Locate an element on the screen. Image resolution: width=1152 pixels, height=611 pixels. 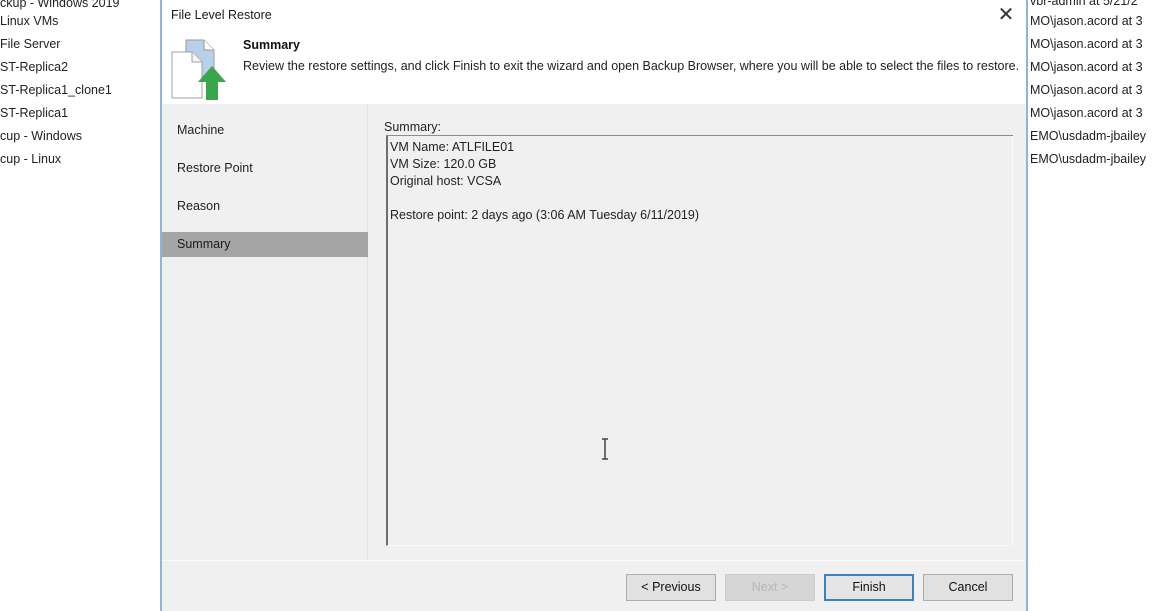
summary-vm-name: VM Name: ATLFILE01 is located at coordinates (452, 147).